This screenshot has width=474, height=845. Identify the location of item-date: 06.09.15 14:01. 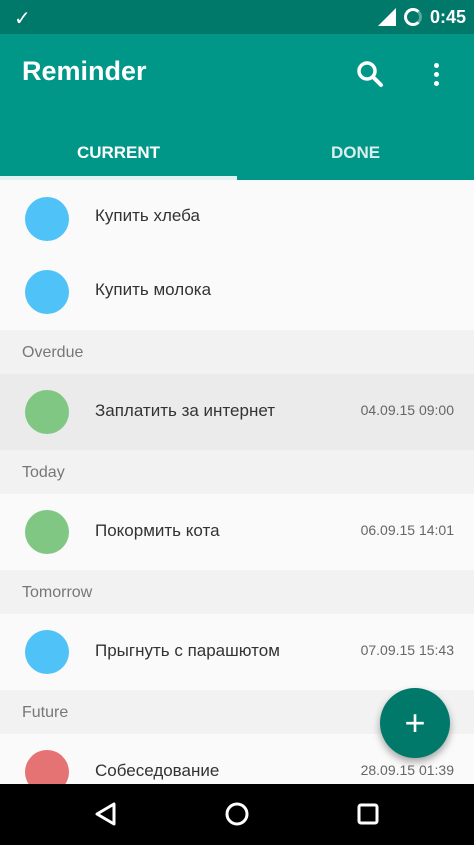
(407, 530).